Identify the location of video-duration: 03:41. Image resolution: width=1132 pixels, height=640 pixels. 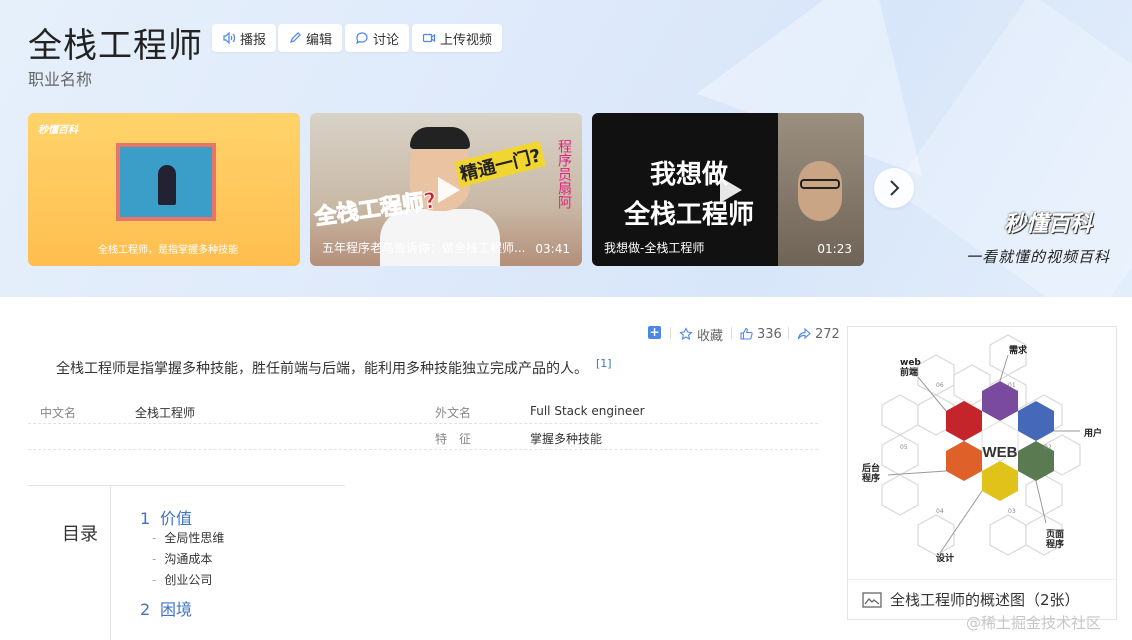
(552, 249).